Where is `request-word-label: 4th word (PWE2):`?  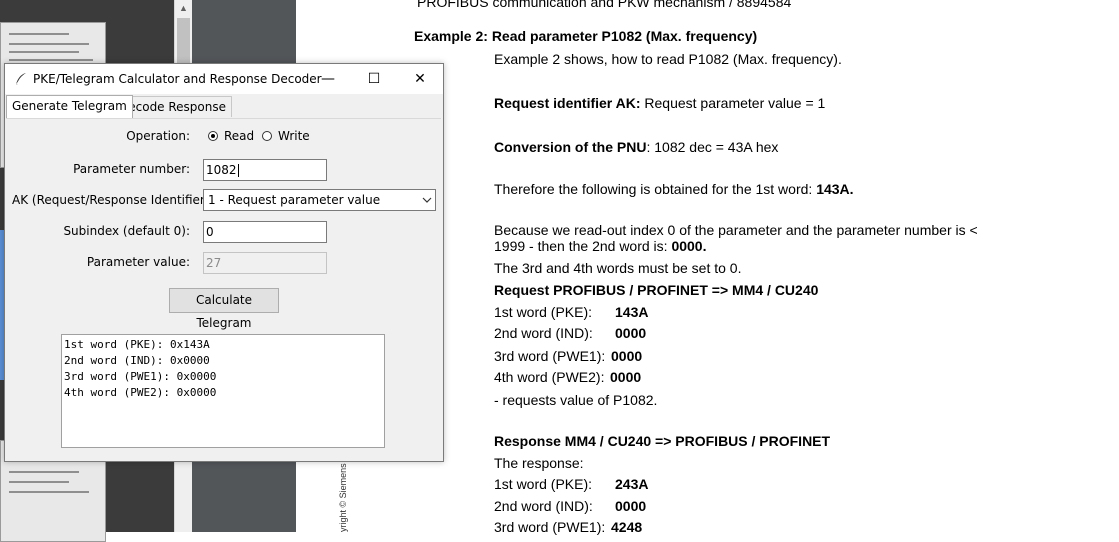
request-word-label: 4th word (PWE2): is located at coordinates (549, 377).